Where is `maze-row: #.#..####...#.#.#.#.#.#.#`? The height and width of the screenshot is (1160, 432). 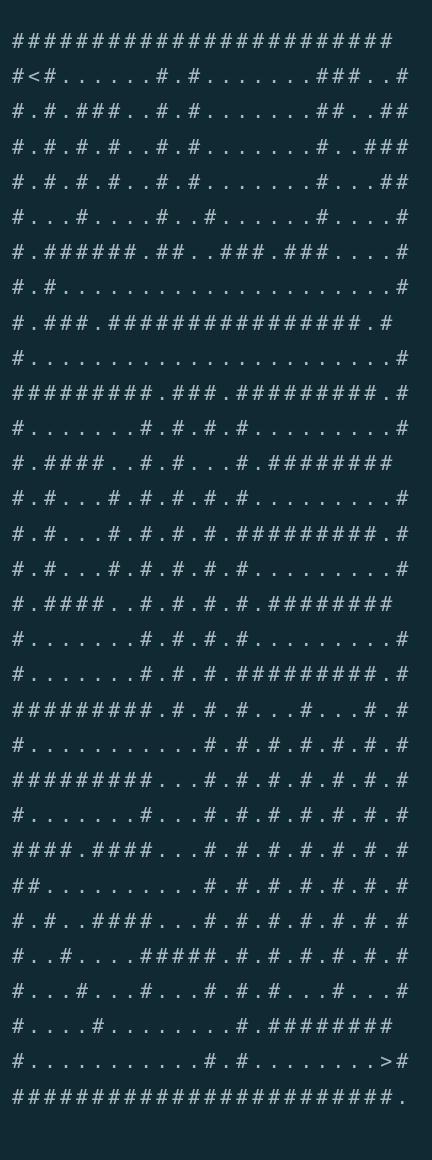
maze-row: #.#..####...#.#.#.#.#.#.# is located at coordinates (212, 920).